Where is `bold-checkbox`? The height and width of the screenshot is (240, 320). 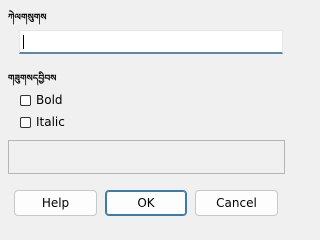 bold-checkbox is located at coordinates (25, 100).